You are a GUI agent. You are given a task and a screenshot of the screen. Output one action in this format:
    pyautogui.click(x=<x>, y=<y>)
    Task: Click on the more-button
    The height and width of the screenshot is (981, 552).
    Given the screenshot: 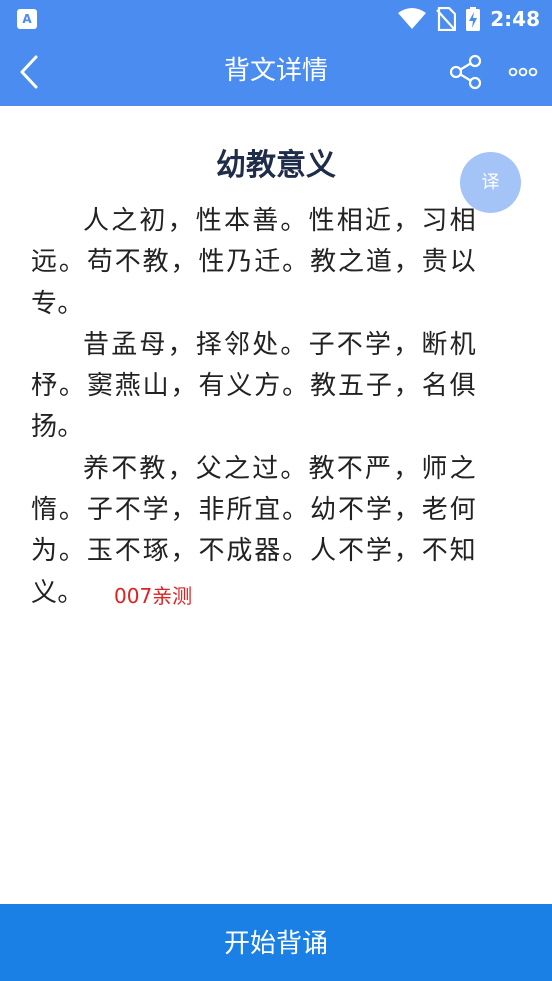 What is the action you would take?
    pyautogui.click(x=524, y=72)
    